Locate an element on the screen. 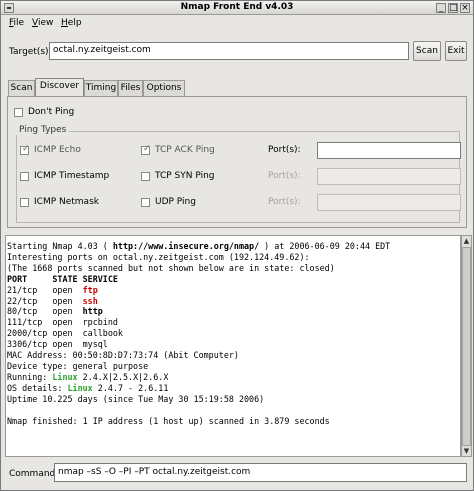 Image resolution: width=474 pixels, height=491 pixels. output-segment: ) at 2006-06-09 20:44 EDT is located at coordinates (325, 246).